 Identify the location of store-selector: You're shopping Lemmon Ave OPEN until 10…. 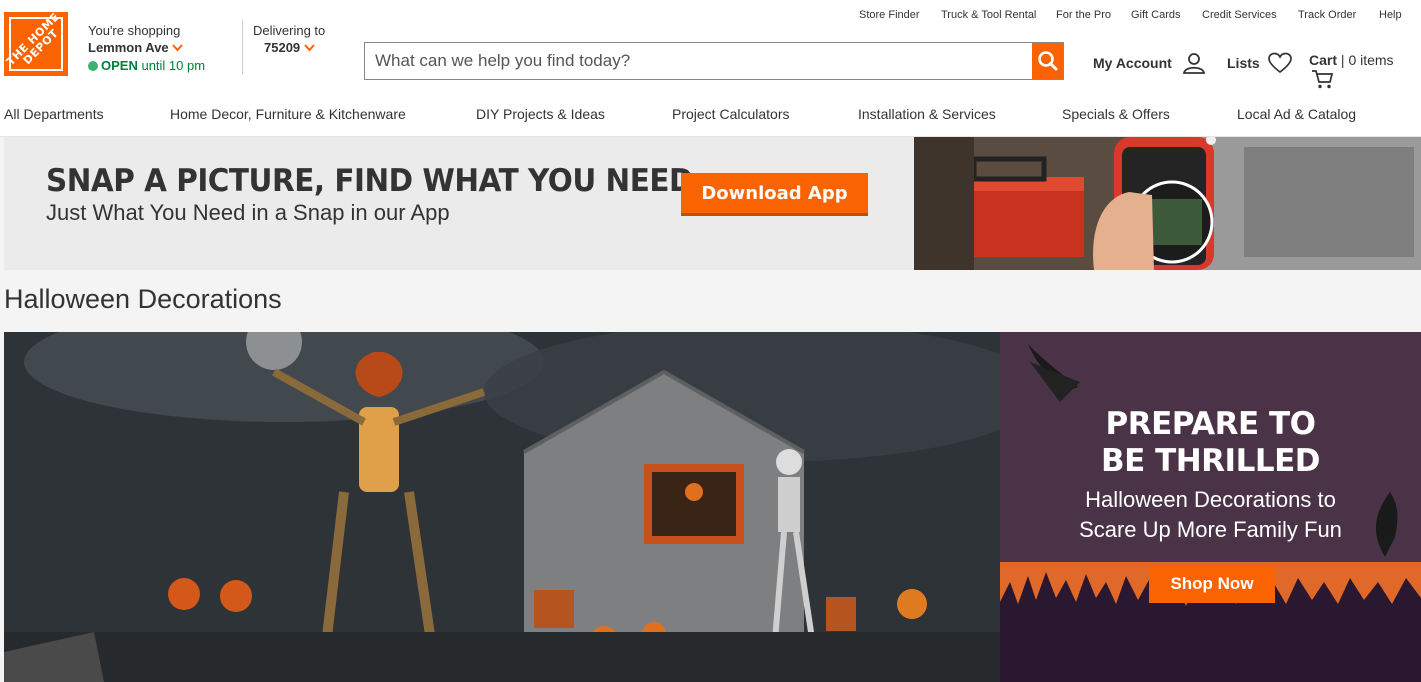
(146, 48).